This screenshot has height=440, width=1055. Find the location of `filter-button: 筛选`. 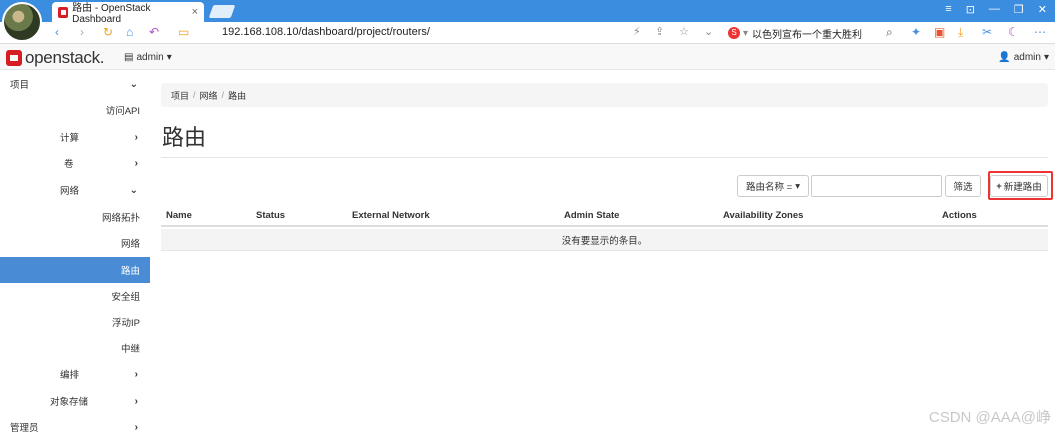

filter-button: 筛选 is located at coordinates (963, 186).